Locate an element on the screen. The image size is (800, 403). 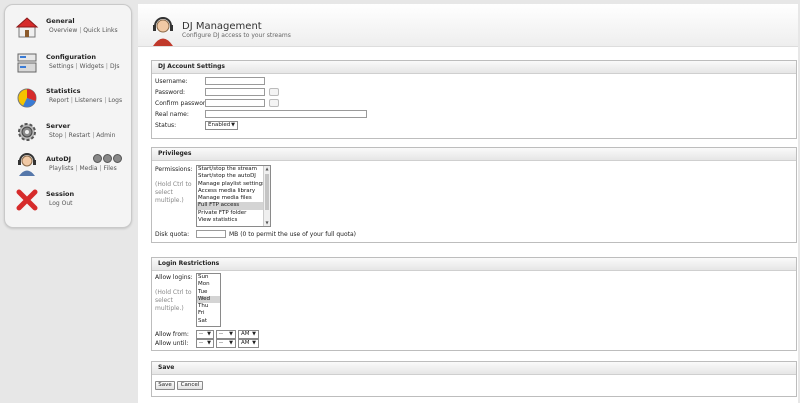
confirm-password-label: Confirm password: is located at coordinates (183, 103).